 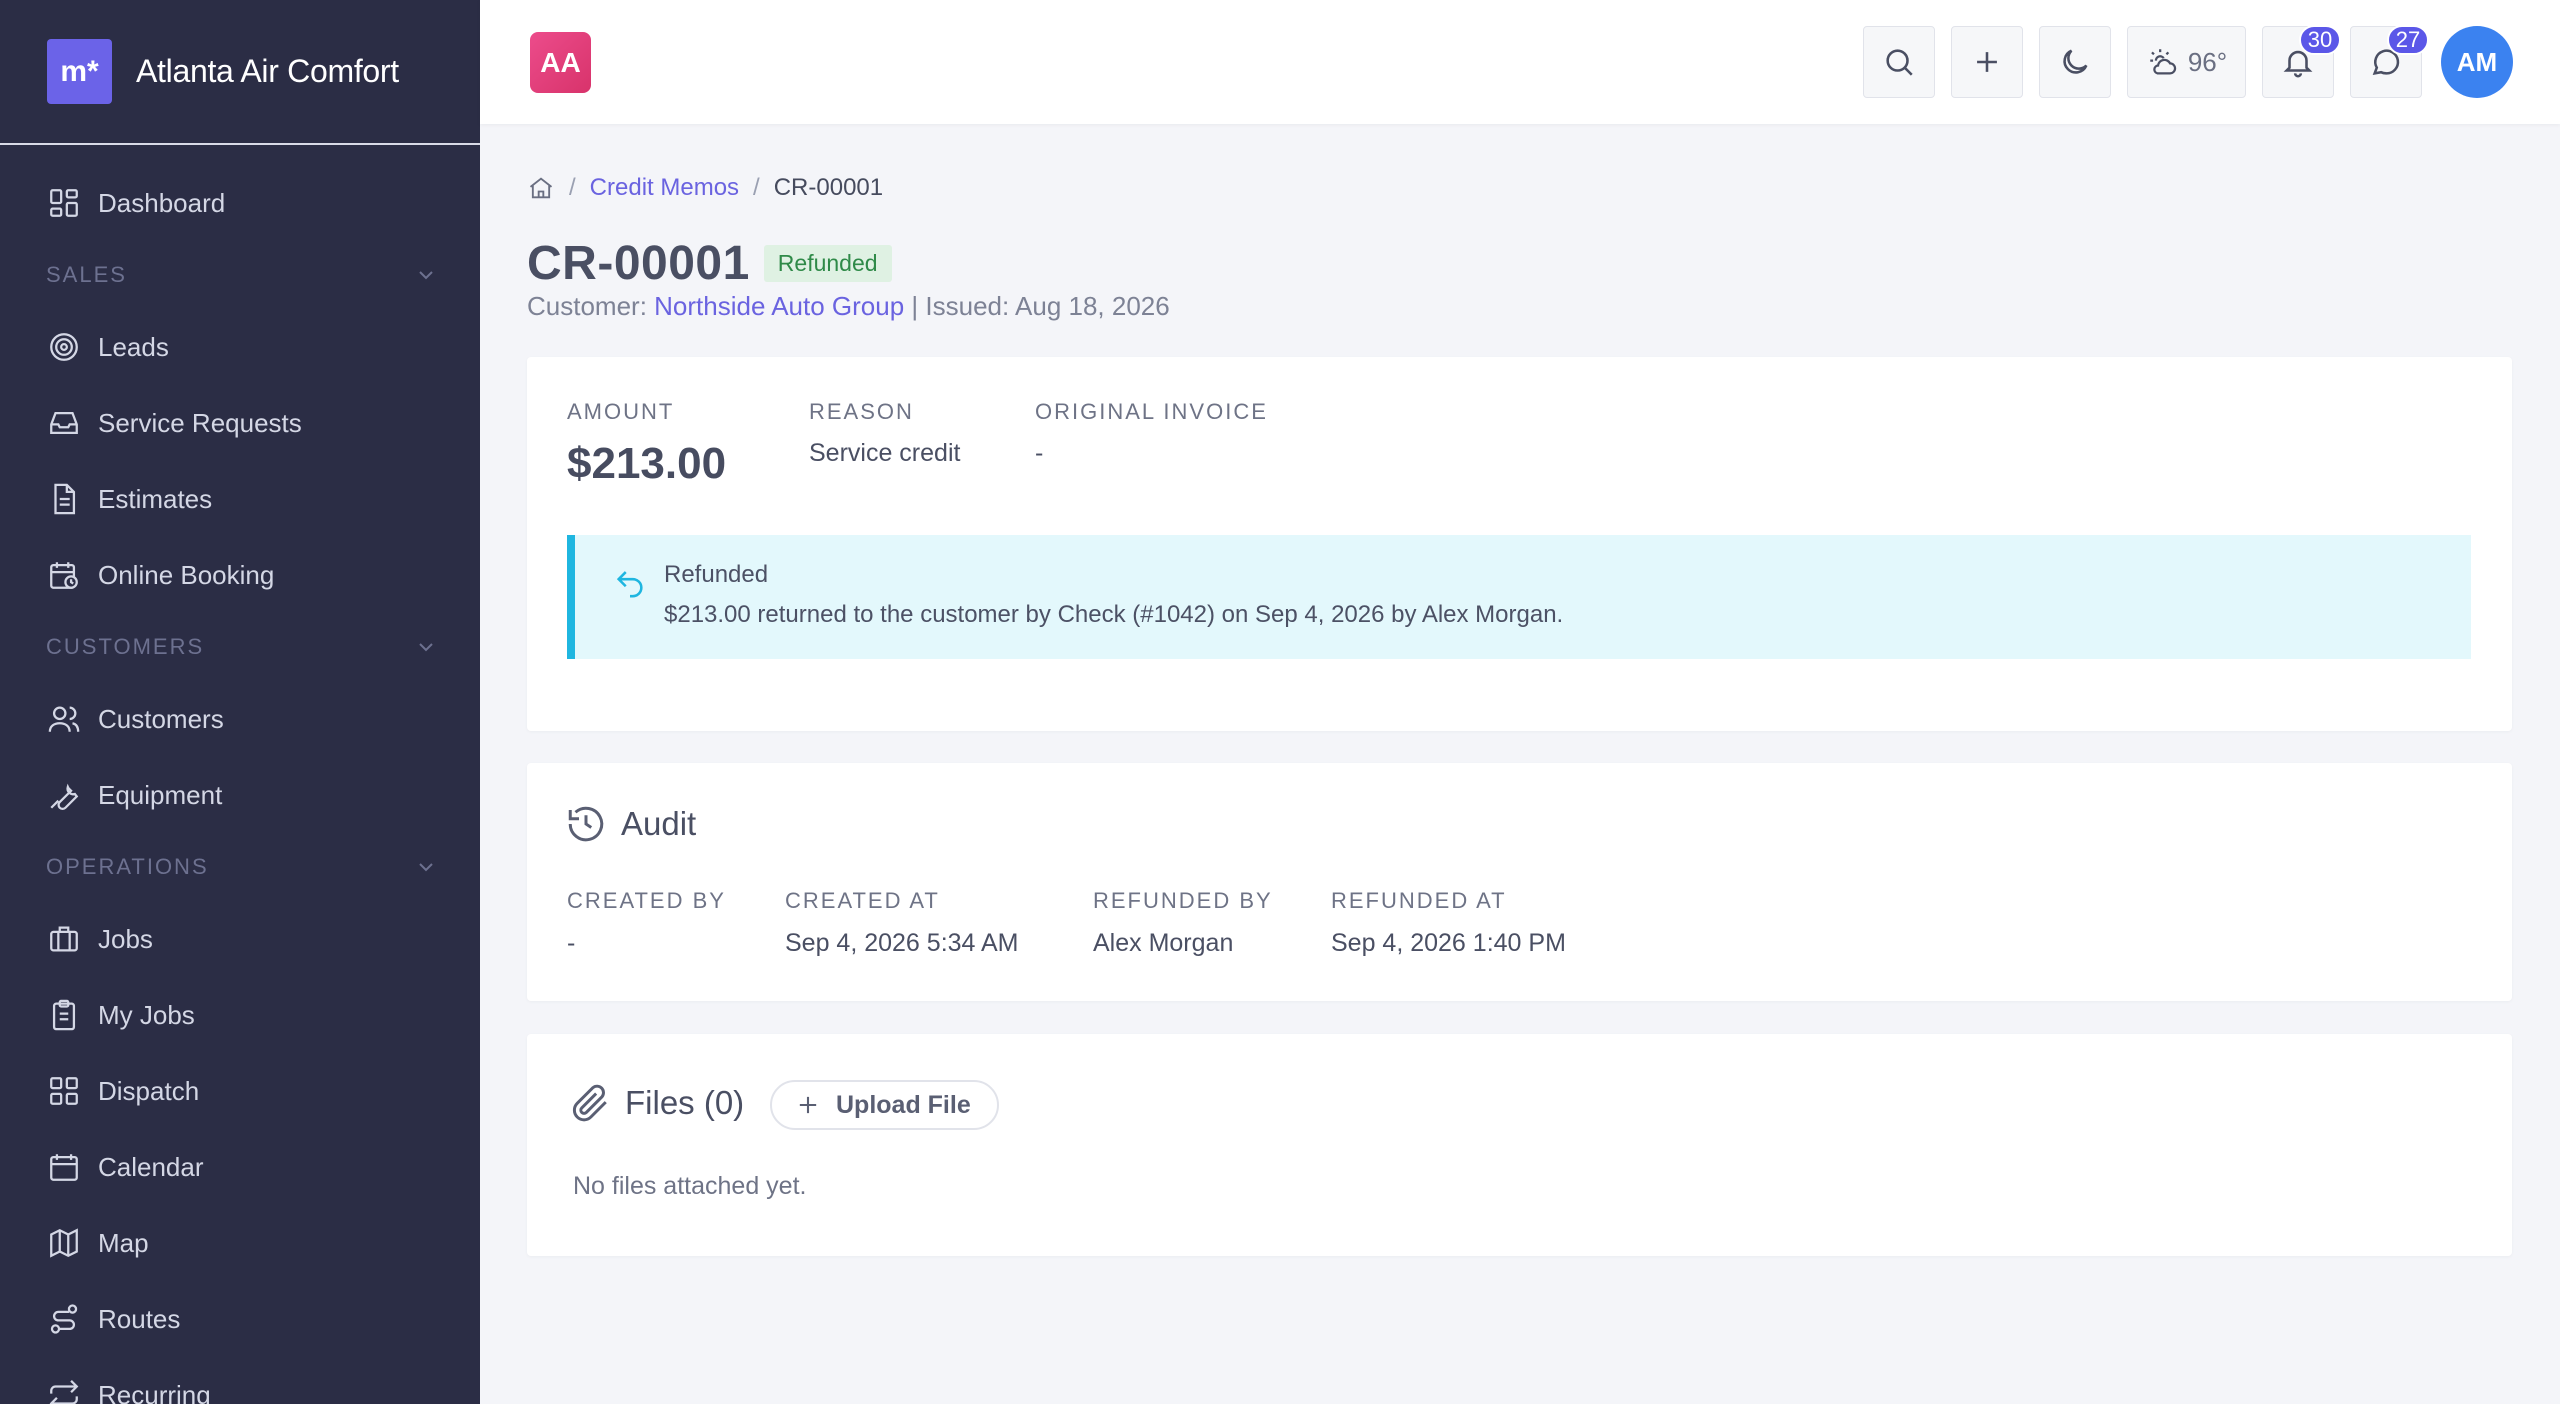 What do you see at coordinates (1163, 943) in the screenshot?
I see `audit-field-value: Alex Morgan` at bounding box center [1163, 943].